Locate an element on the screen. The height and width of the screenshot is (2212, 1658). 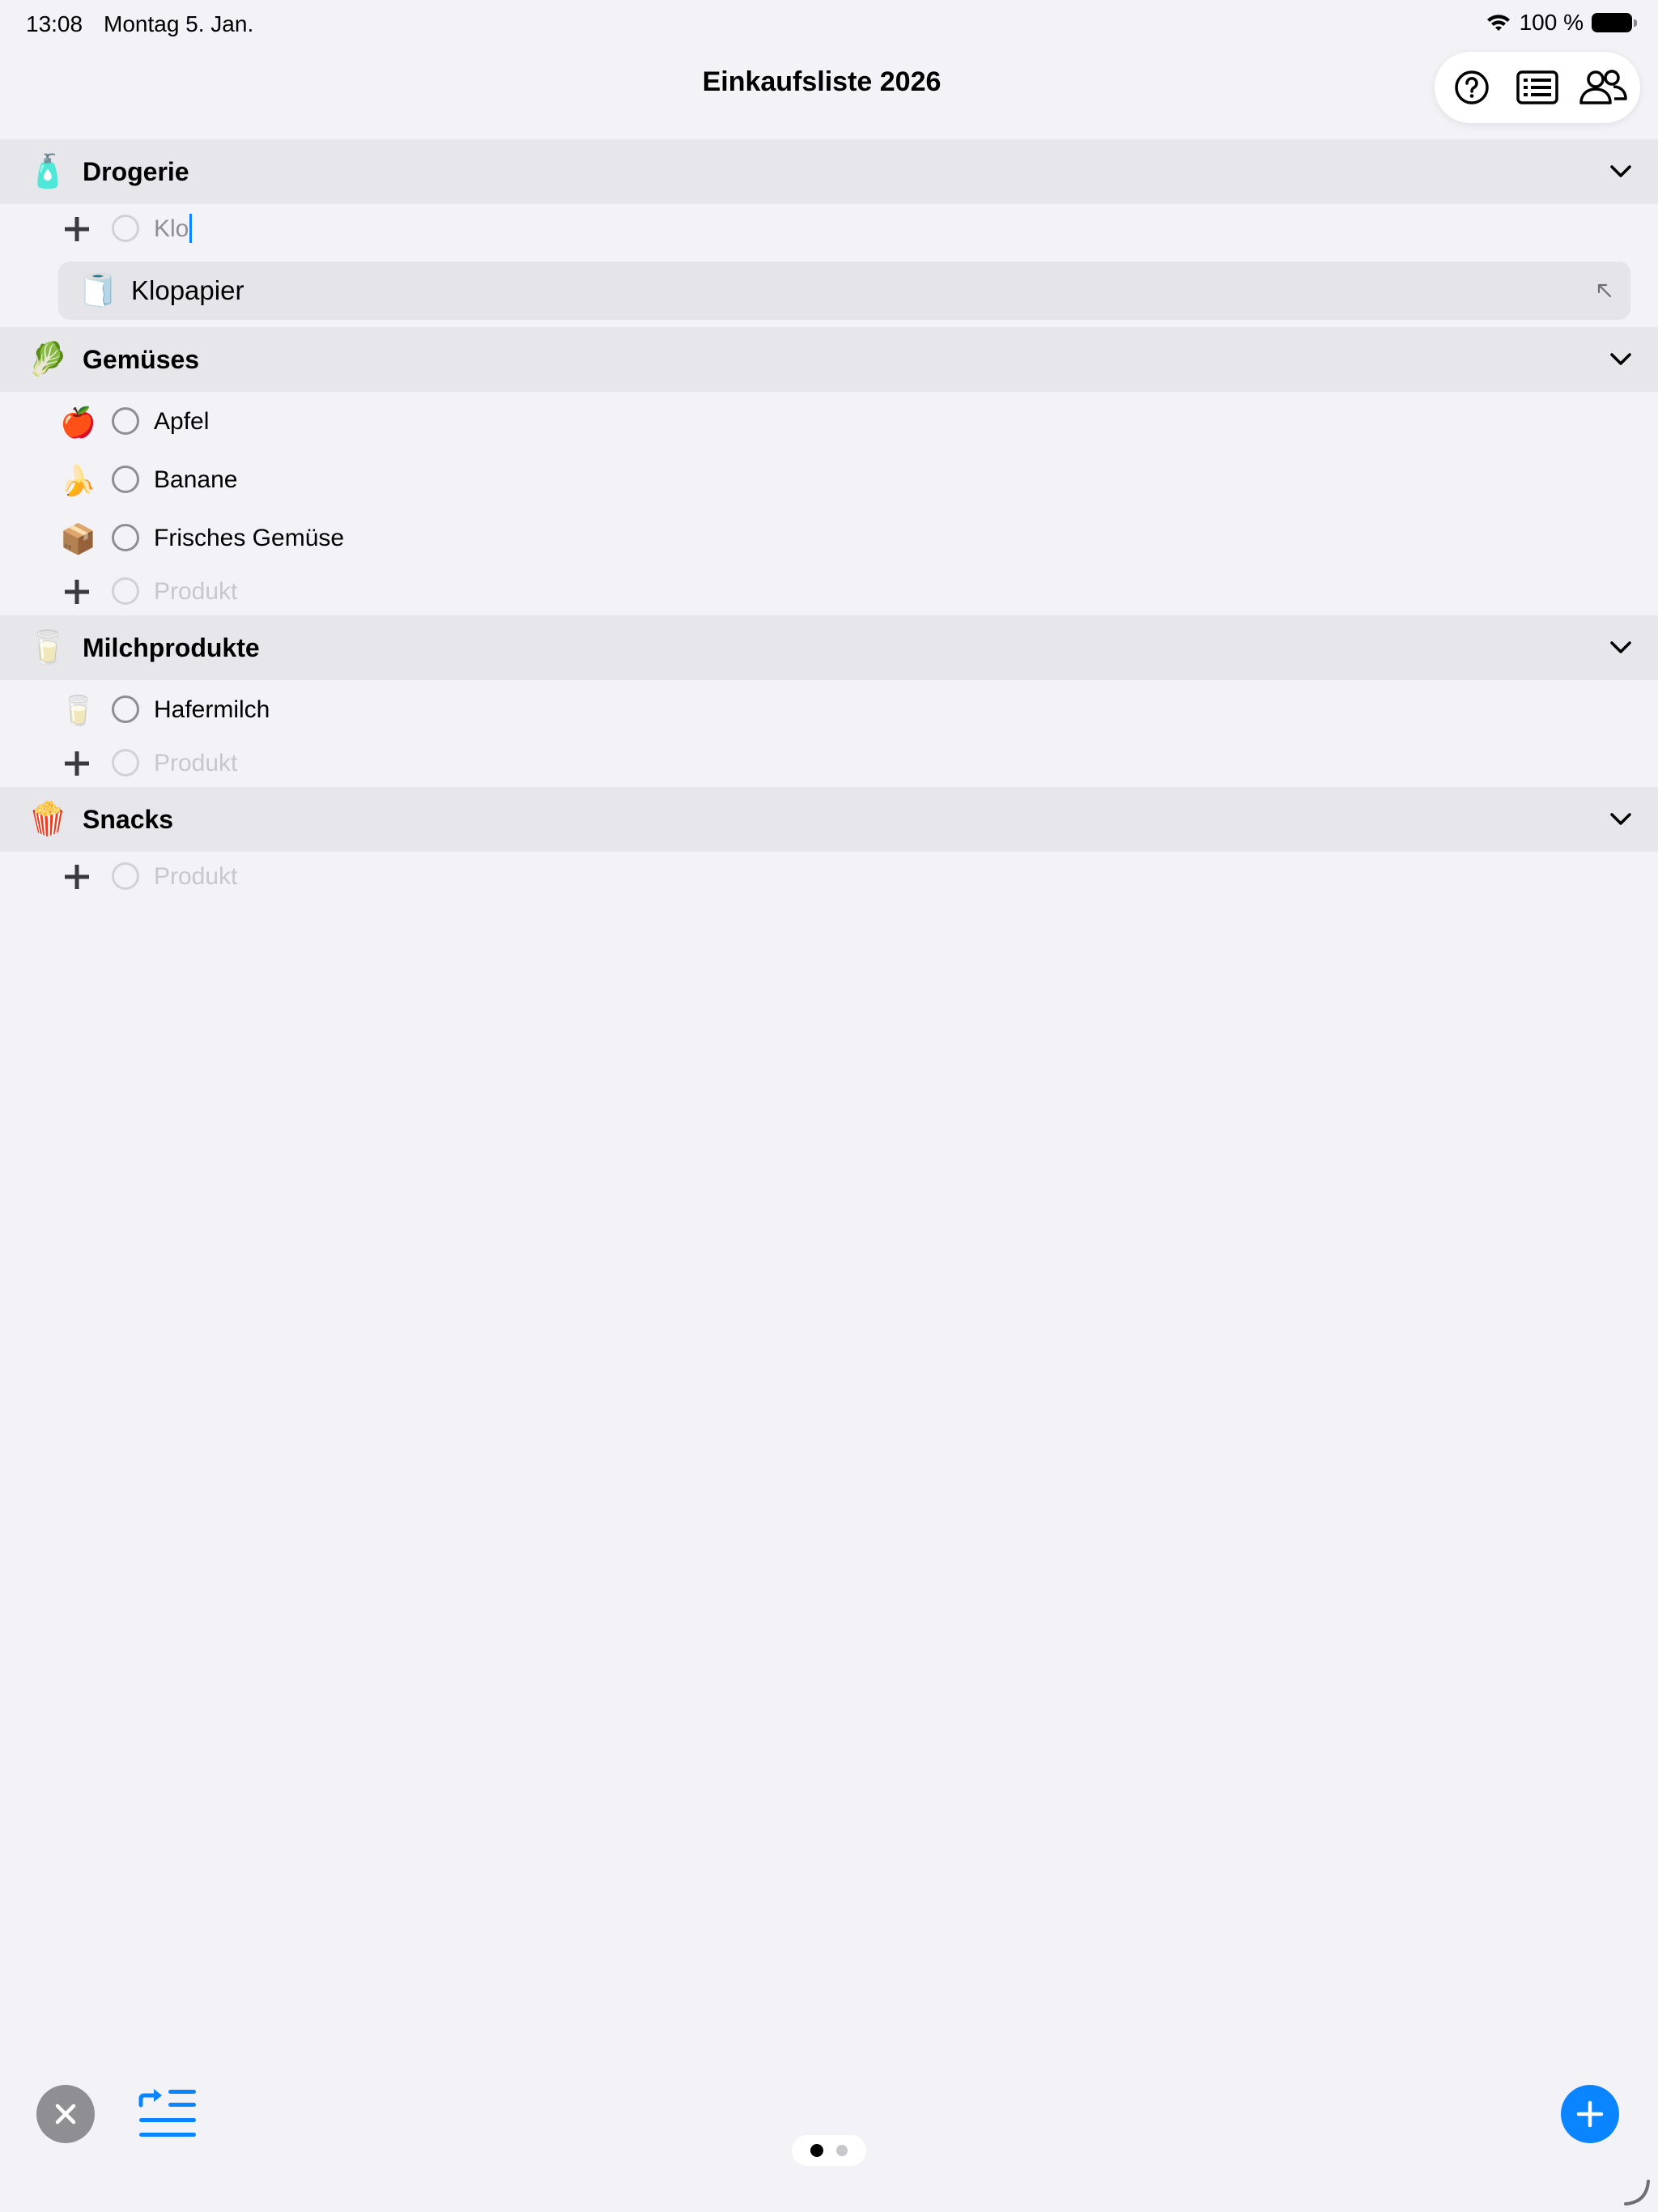
suggestion-label: Klopapier is located at coordinates (187, 290).